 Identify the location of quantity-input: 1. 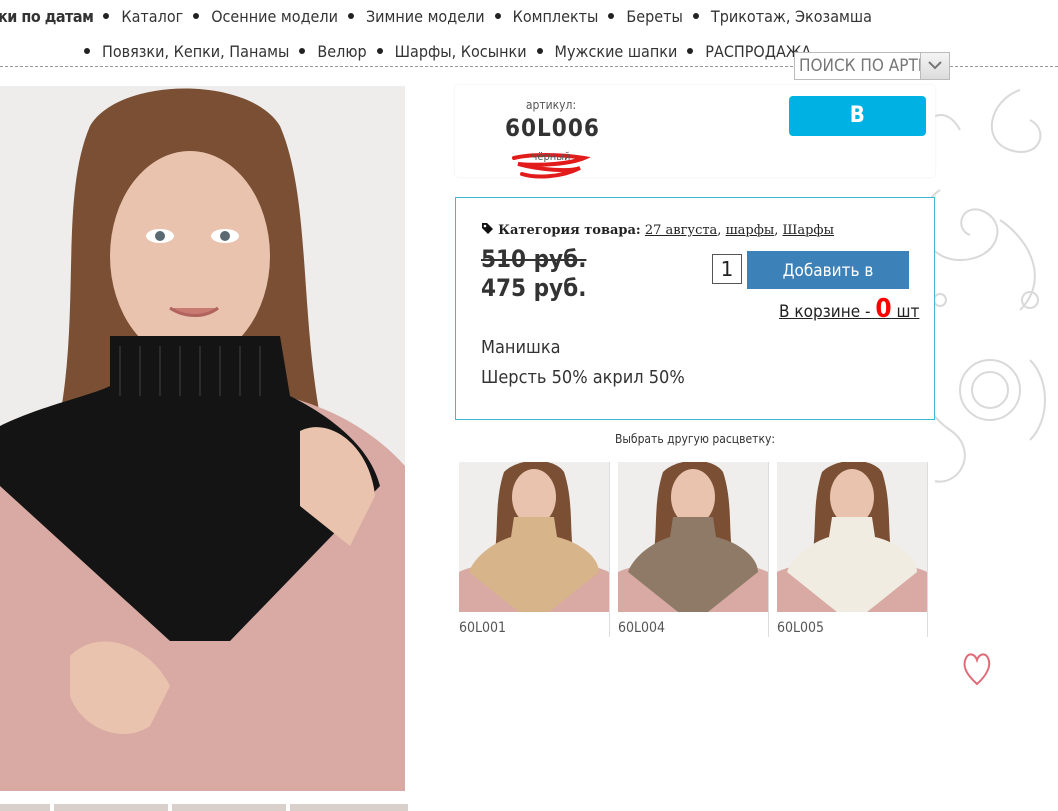
(727, 269).